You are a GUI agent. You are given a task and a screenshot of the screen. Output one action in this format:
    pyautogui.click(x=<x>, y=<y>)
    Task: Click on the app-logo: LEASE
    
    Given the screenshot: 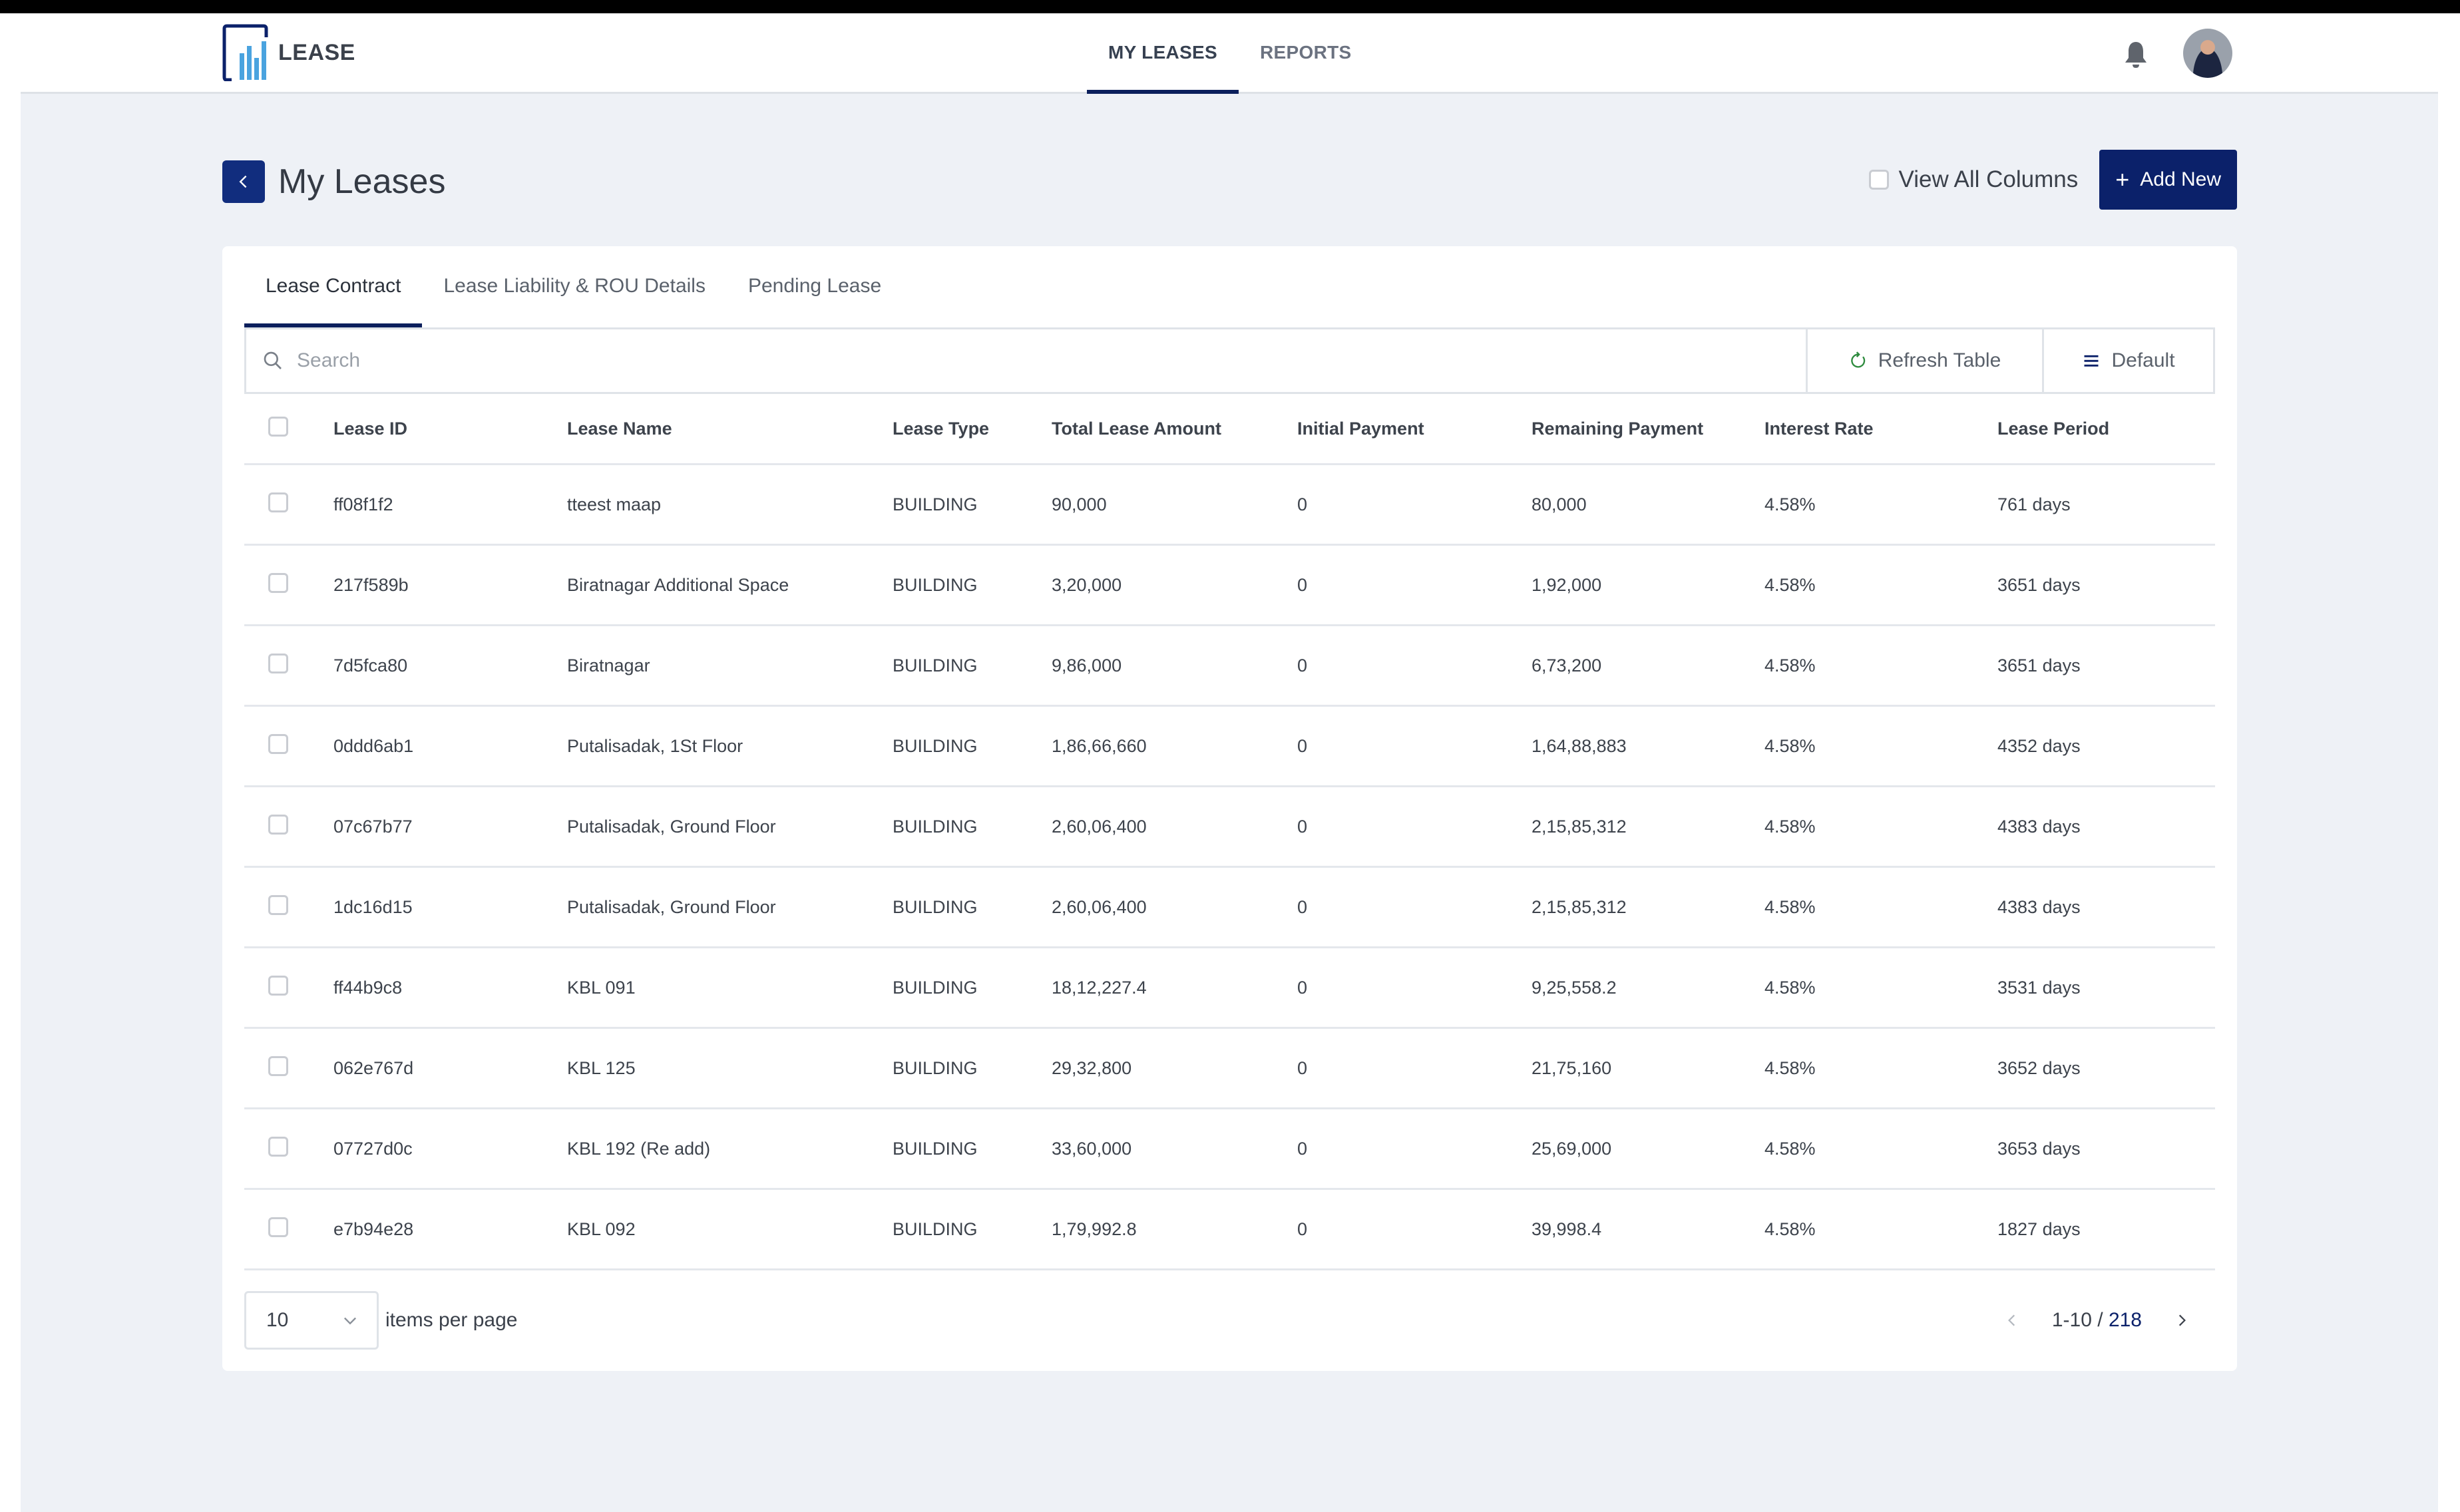 What is the action you would take?
    pyautogui.click(x=288, y=52)
    